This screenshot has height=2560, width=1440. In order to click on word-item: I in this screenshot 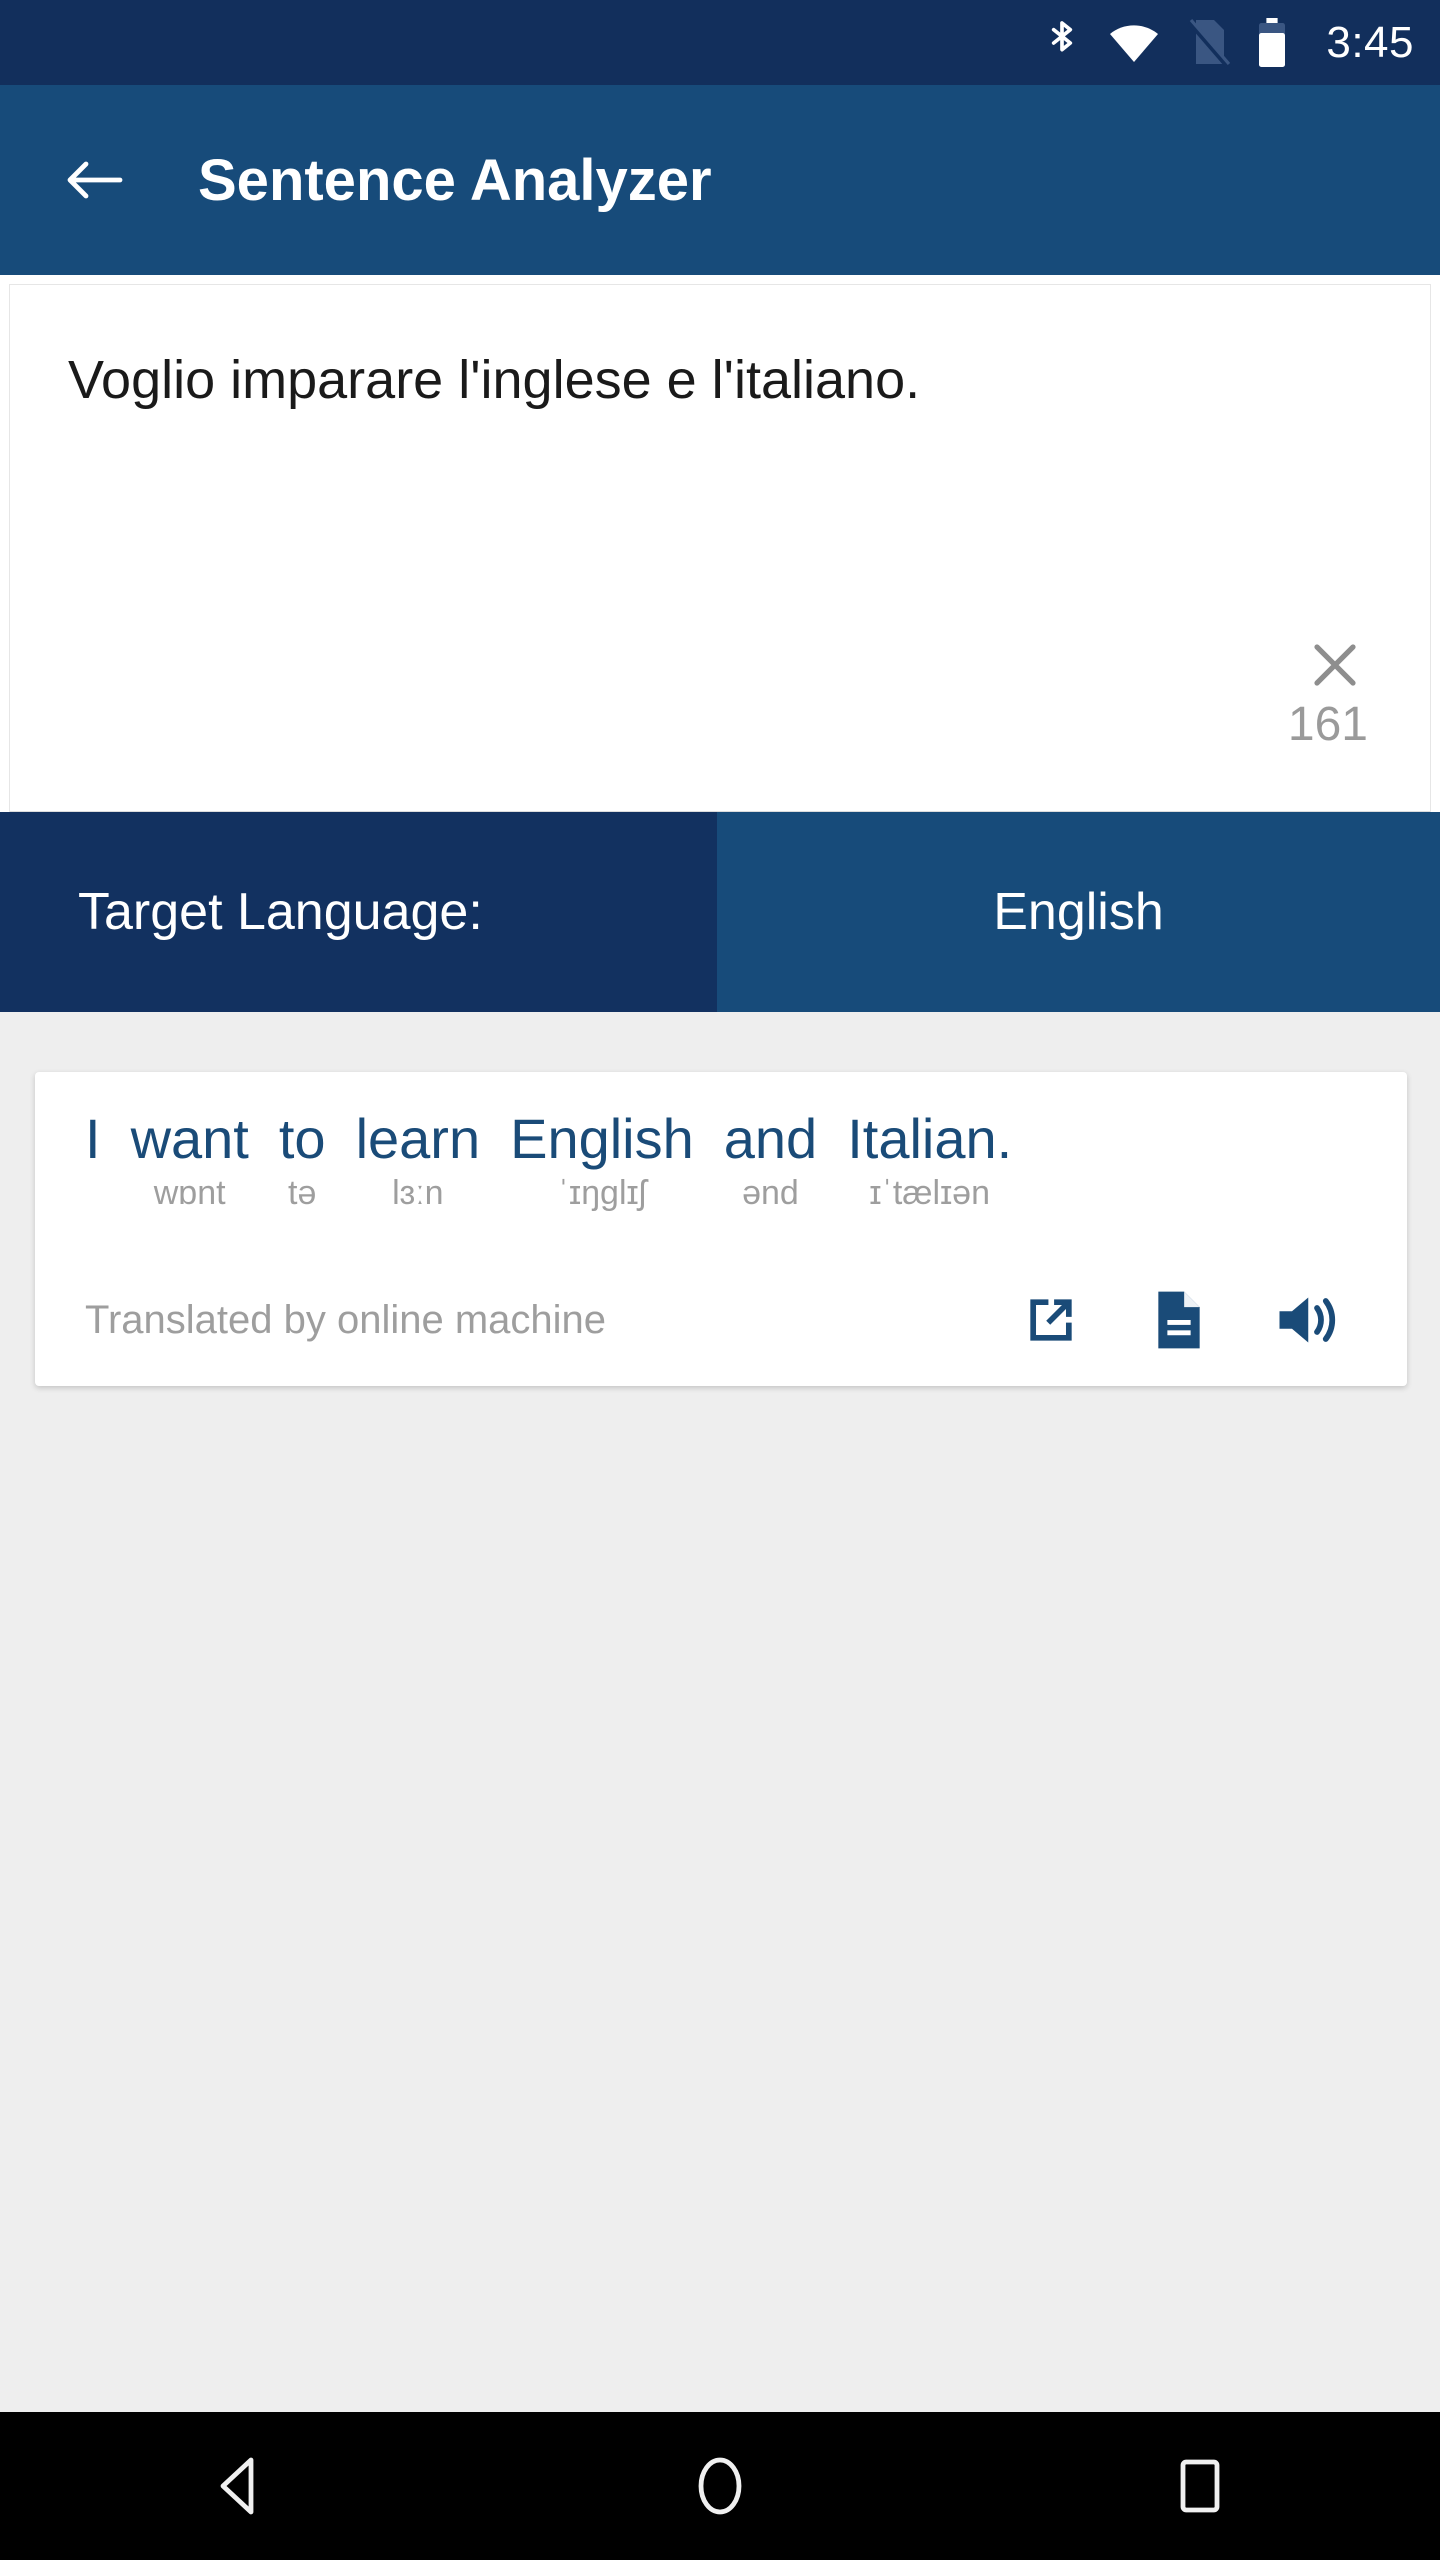, I will do `click(93, 1160)`.